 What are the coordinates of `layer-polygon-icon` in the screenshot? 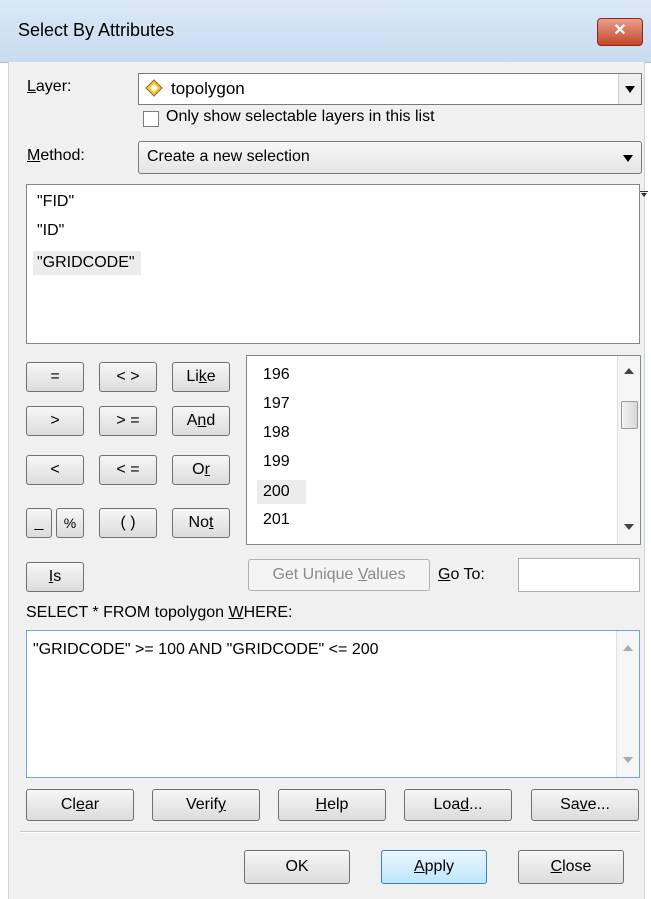 It's located at (154, 88).